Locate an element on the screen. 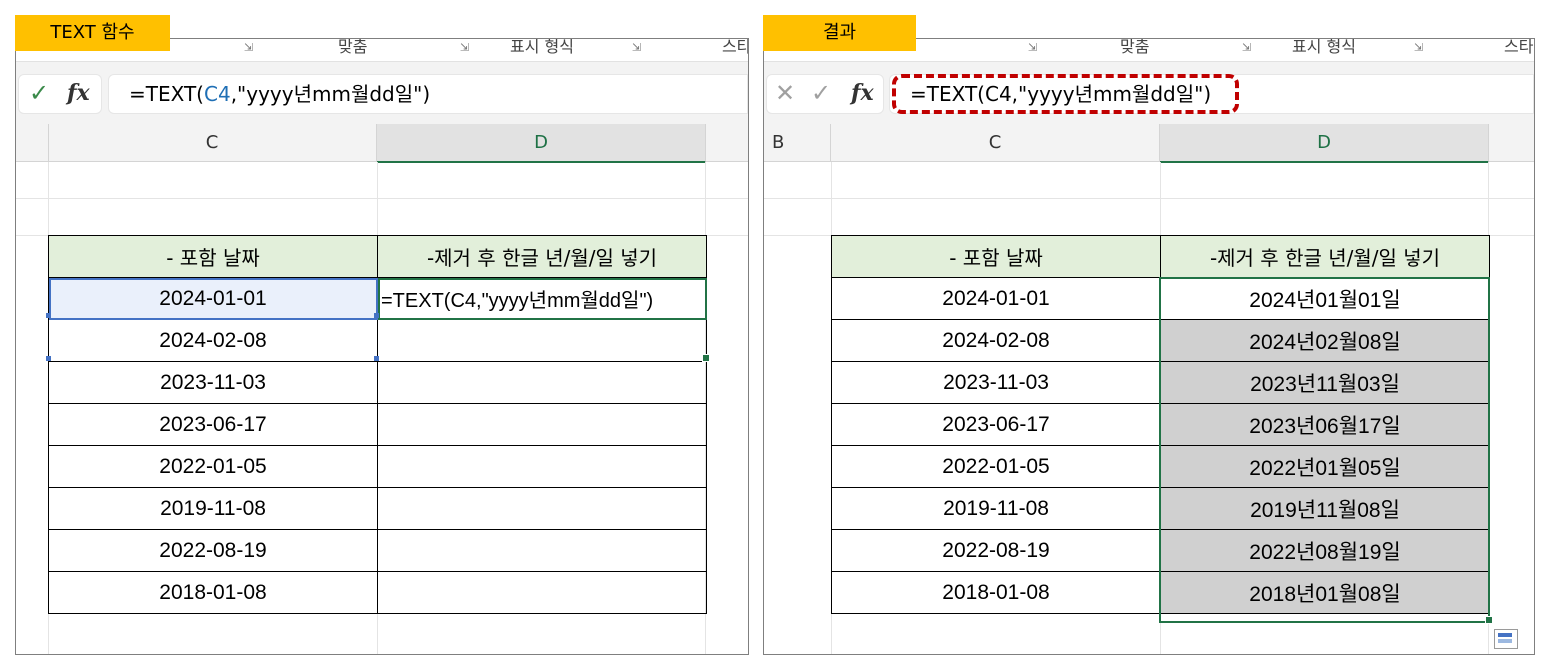 This screenshot has height=667, width=1547. table-row: 2022-01-05 2022년01월05일 is located at coordinates (1160, 466).